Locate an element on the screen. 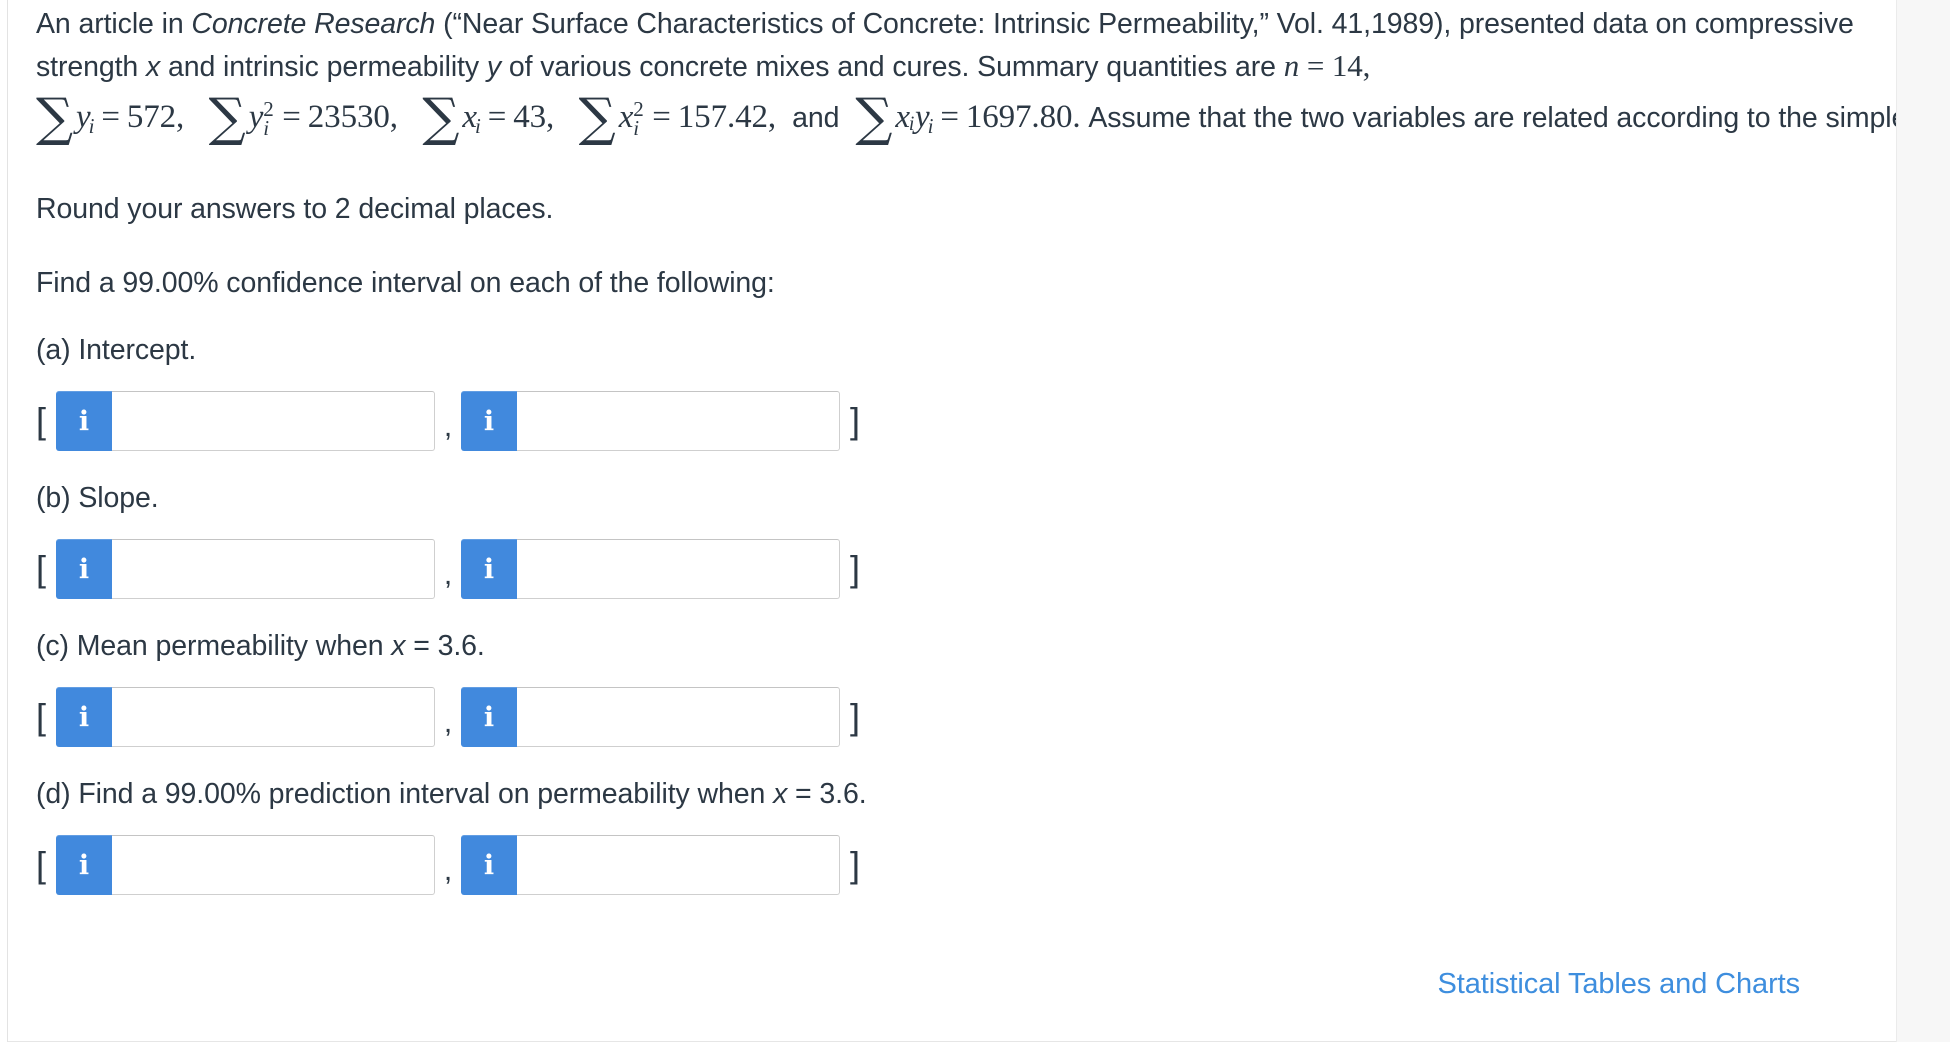 The height and width of the screenshot is (1042, 1950). intro-text-1: An article in is located at coordinates (114, 24).